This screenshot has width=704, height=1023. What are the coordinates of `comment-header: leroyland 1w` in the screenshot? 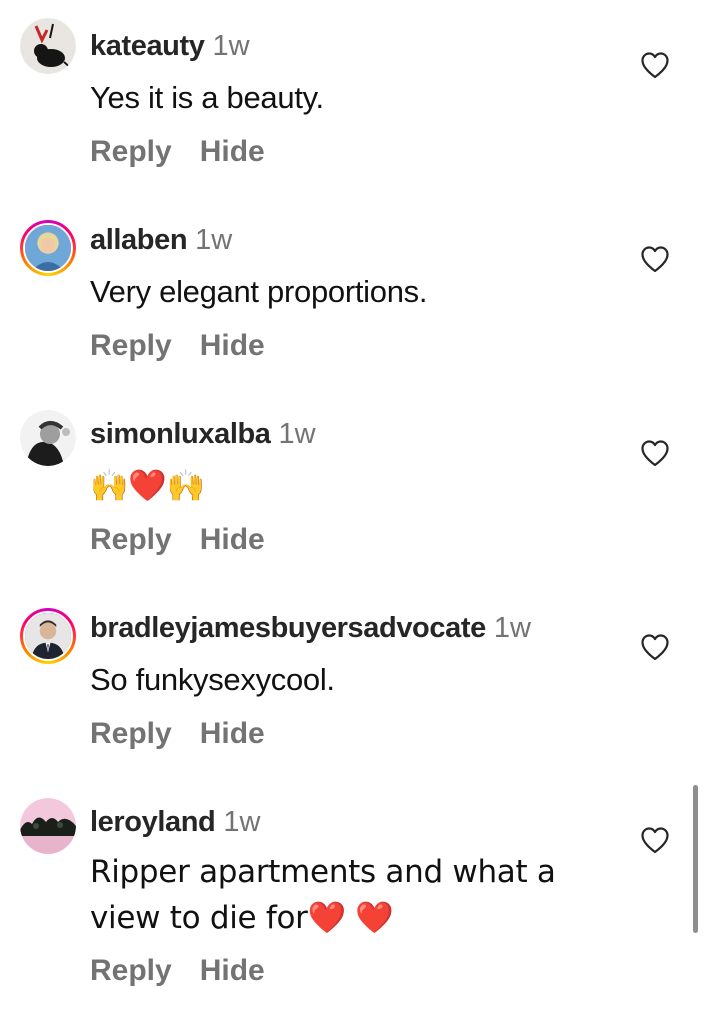 It's located at (175, 822).